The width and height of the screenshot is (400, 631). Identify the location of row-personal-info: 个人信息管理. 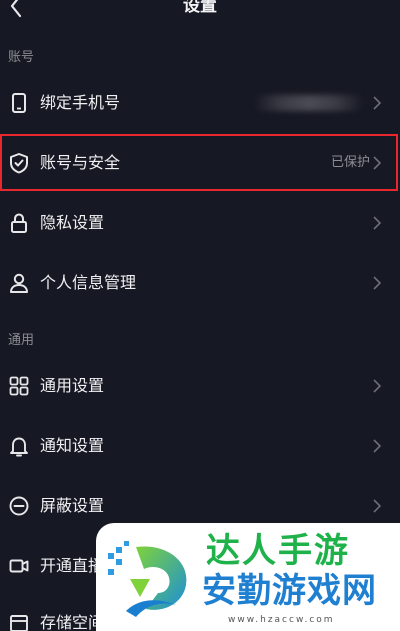
(200, 283).